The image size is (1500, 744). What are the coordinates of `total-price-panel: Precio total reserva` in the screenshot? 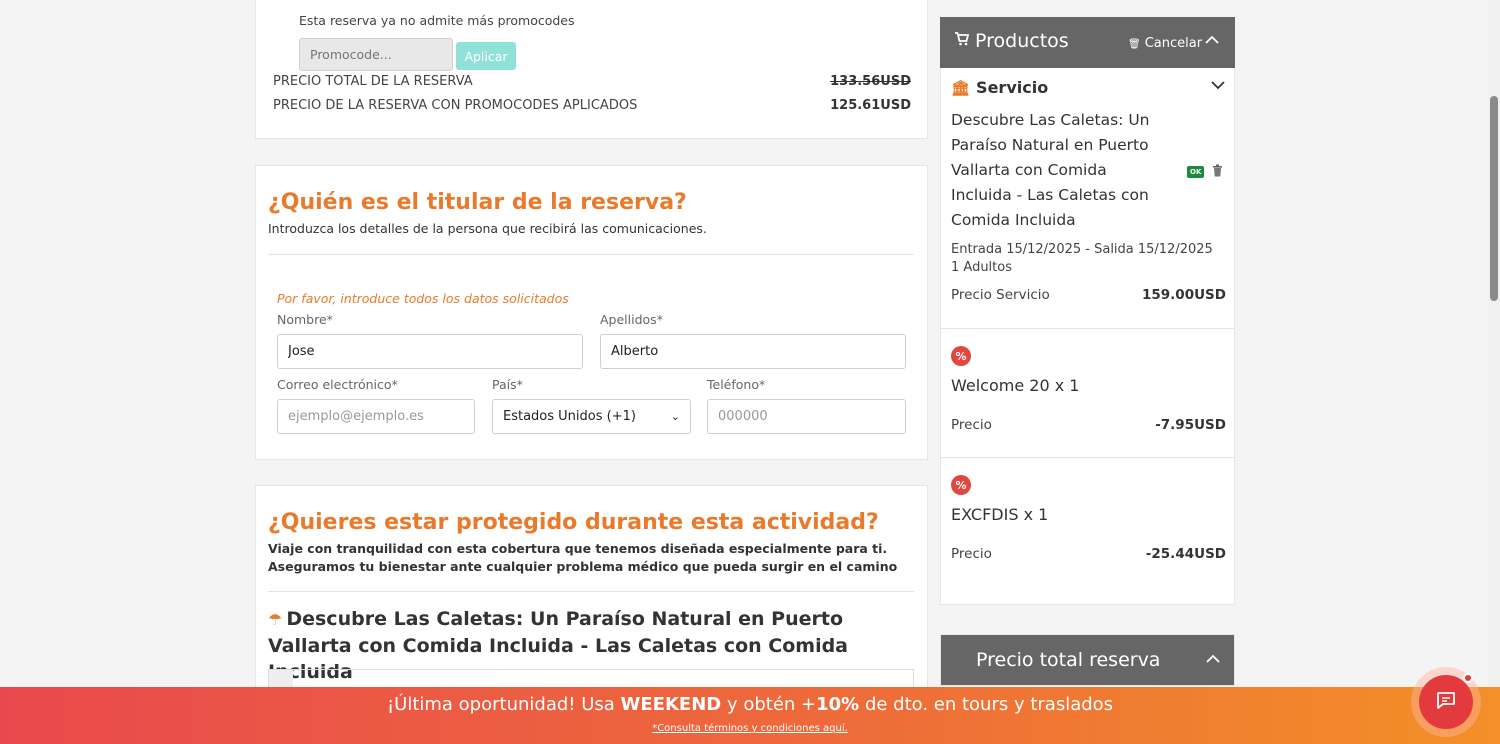 It's located at (1087, 660).